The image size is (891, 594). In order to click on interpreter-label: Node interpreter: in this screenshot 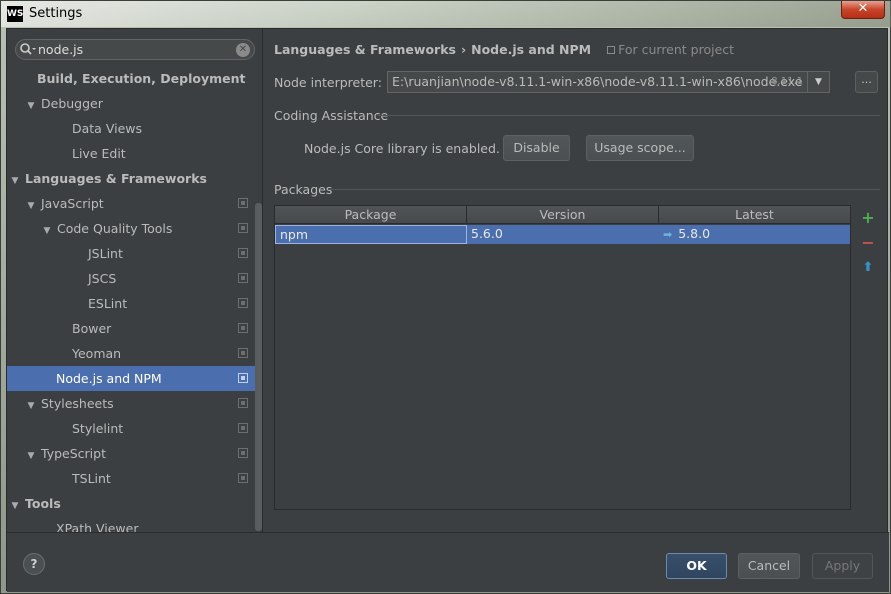, I will do `click(328, 82)`.